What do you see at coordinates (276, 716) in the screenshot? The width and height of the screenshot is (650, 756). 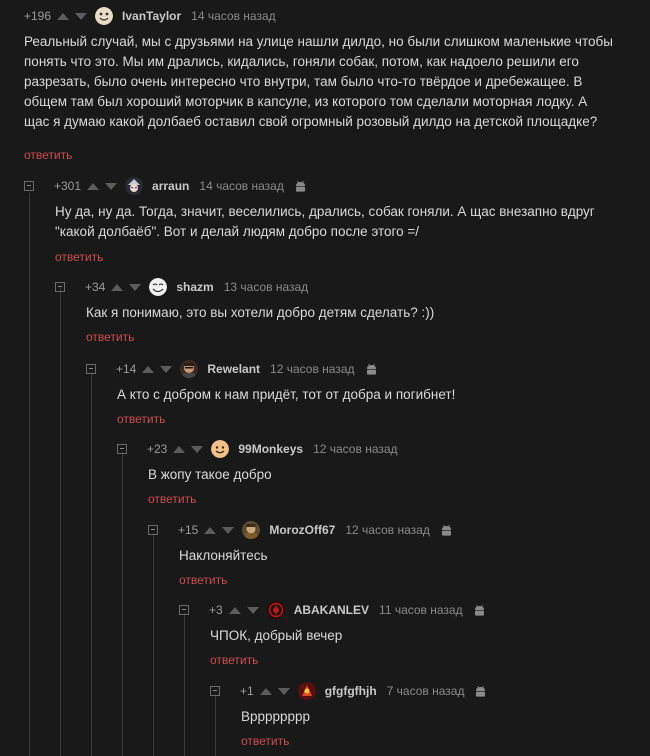 I see `comment-text: Врррррррр` at bounding box center [276, 716].